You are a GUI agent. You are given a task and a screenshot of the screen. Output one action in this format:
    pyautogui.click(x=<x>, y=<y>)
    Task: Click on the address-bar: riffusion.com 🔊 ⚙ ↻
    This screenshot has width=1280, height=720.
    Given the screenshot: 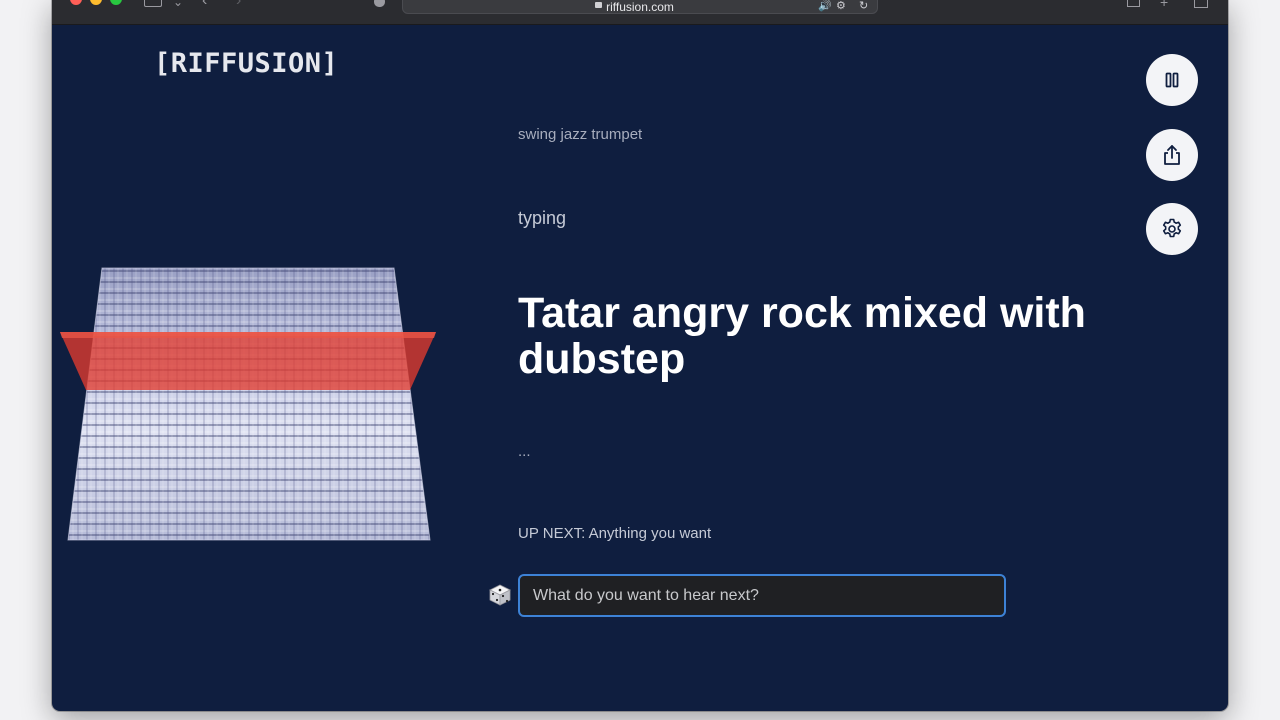 What is the action you would take?
    pyautogui.click(x=640, y=7)
    